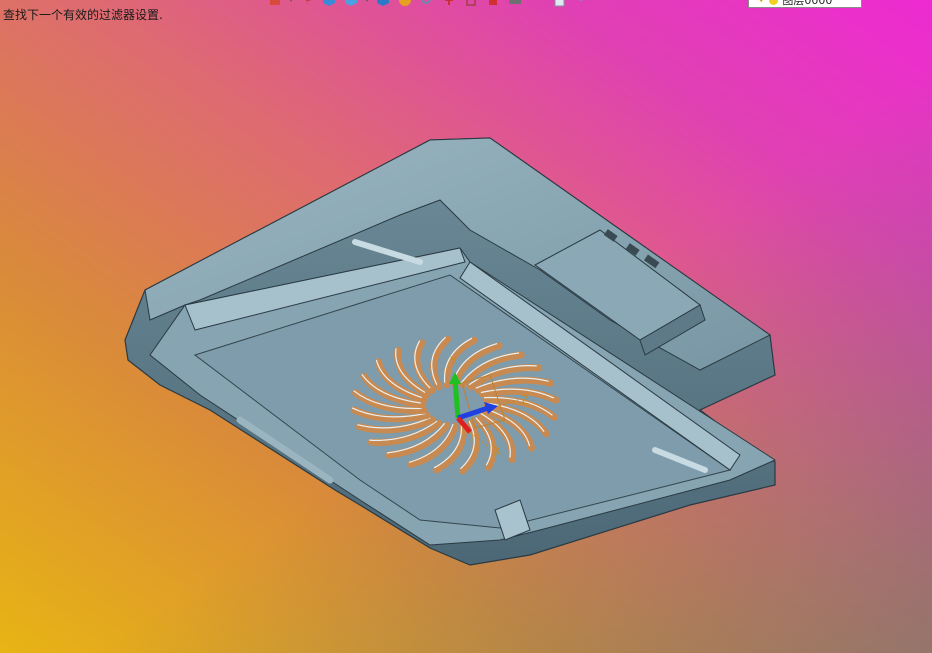 This screenshot has width=932, height=653. Describe the element at coordinates (454, 361) in the screenshot. I see `y-axis-label: Y` at that location.